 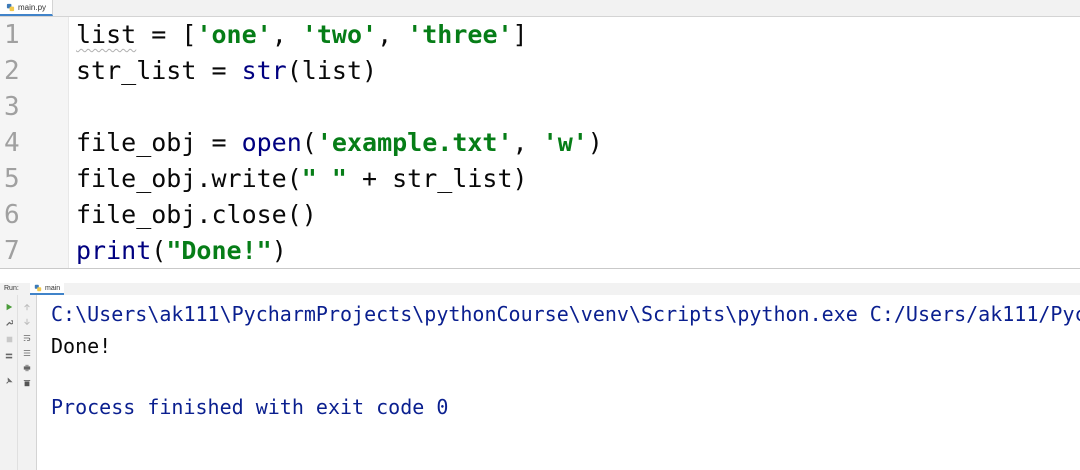 I want to click on layout-icon, so click(x=9, y=356).